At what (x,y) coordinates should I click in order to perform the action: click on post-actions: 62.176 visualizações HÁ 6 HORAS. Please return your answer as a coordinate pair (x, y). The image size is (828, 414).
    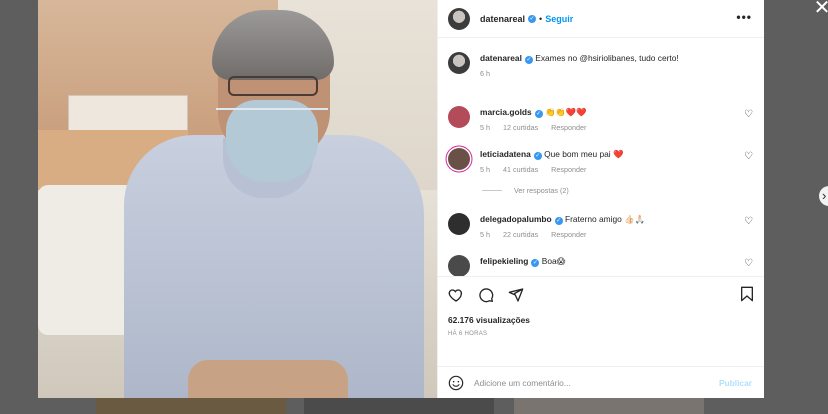
    Looking at the image, I should click on (601, 321).